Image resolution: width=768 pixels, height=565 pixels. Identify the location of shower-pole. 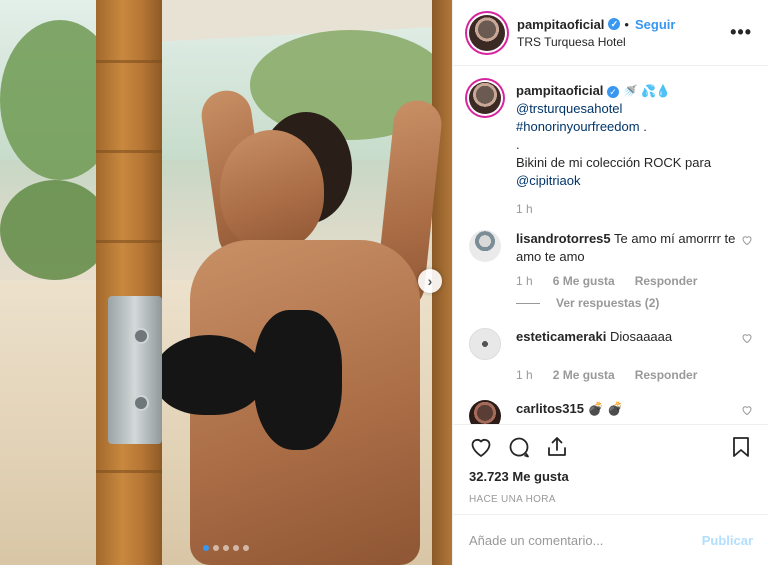
(129, 282).